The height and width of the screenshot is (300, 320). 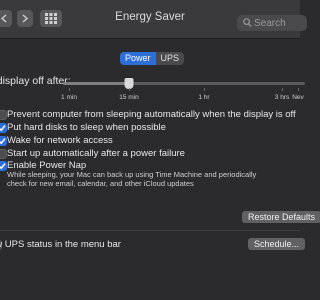 What do you see at coordinates (281, 217) in the screenshot?
I see `restore-defaults-button: Restore Defaults` at bounding box center [281, 217].